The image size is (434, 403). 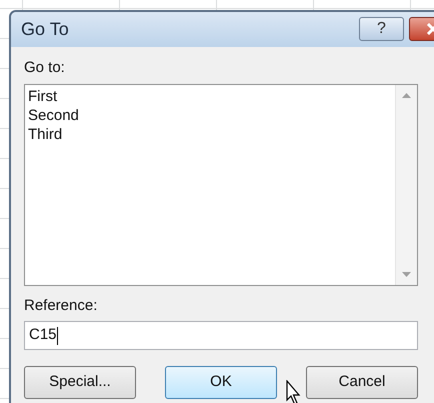 What do you see at coordinates (53, 115) in the screenshot?
I see `list-item: Second` at bounding box center [53, 115].